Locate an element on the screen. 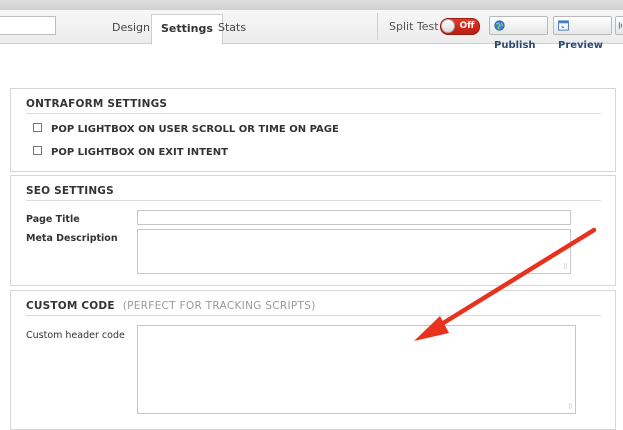 Image resolution: width=623 pixels, height=430 pixels. preview-window-icon is located at coordinates (563, 25).